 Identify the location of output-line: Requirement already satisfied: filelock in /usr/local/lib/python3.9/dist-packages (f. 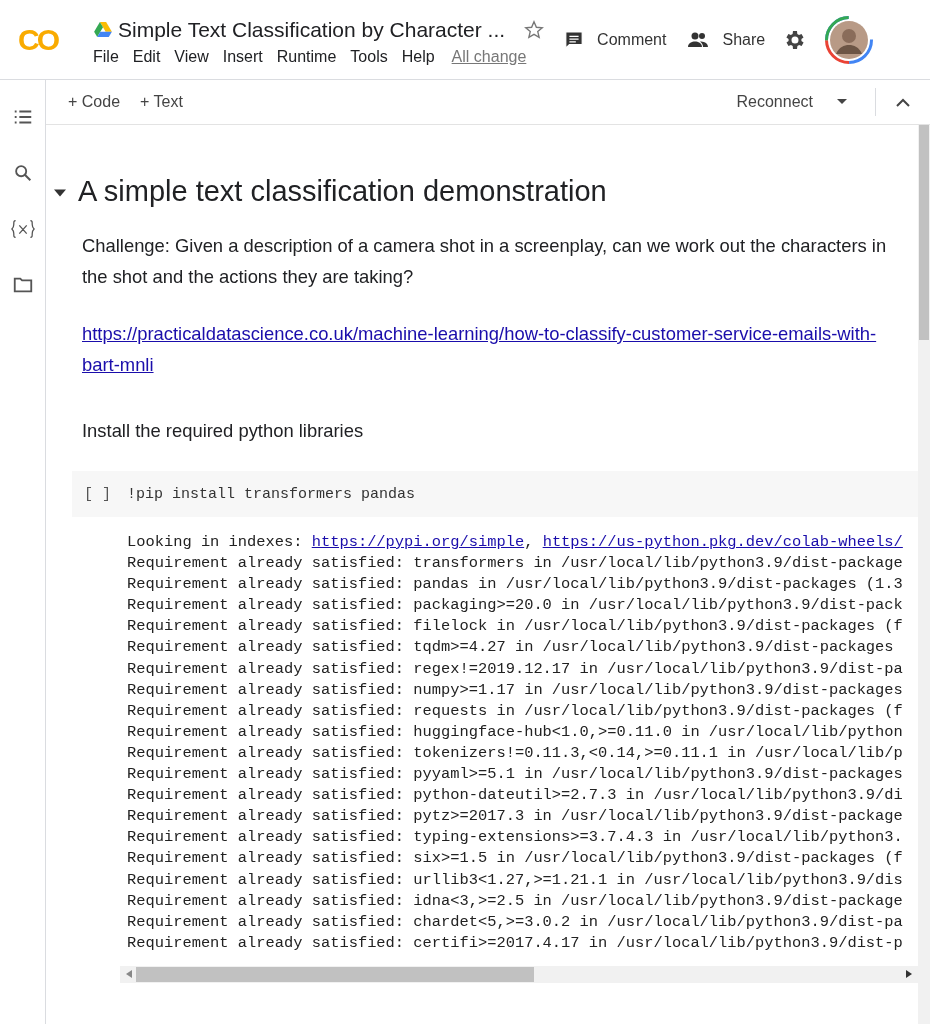
(515, 627).